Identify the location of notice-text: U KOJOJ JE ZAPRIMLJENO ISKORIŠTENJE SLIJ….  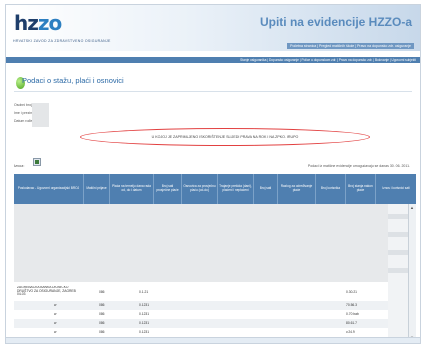
(225, 137).